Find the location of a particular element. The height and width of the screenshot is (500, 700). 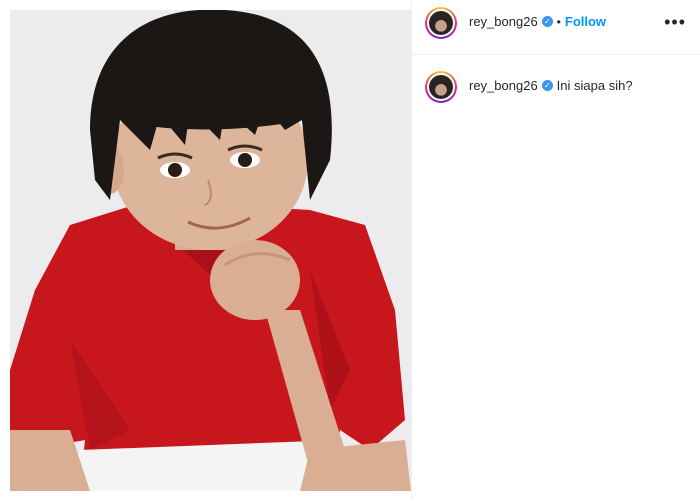

post-header: rey_bong26 ✓ • Follow ••• is located at coordinates (556, 27).